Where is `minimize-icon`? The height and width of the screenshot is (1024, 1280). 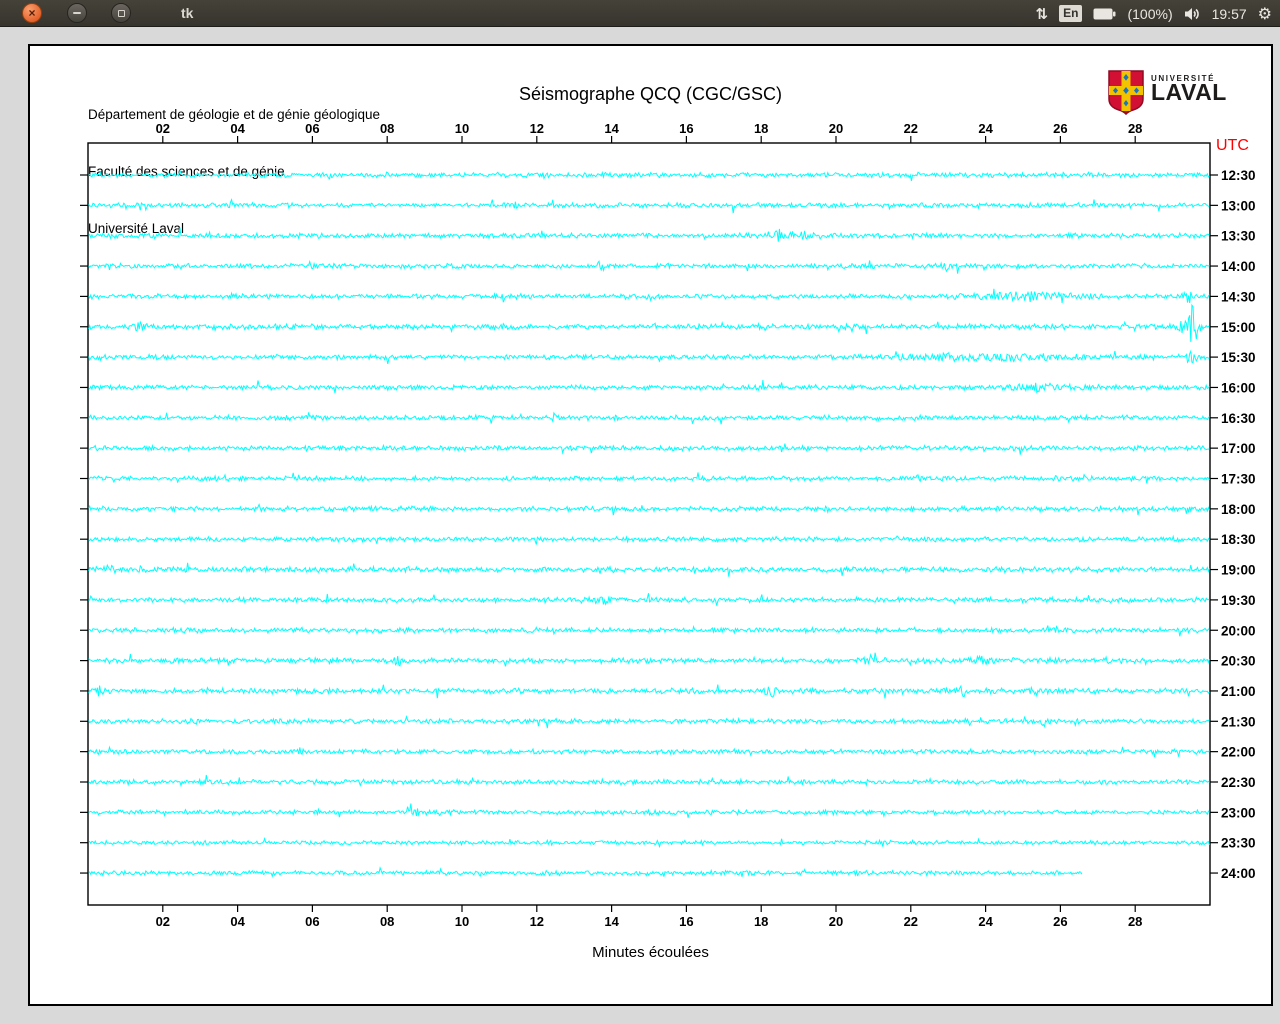
minimize-icon is located at coordinates (77, 13).